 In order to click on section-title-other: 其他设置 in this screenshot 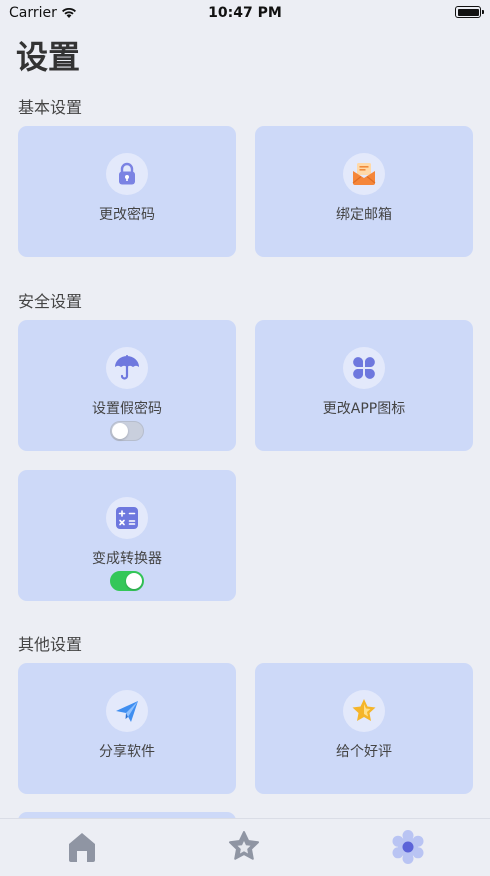, I will do `click(50, 644)`.